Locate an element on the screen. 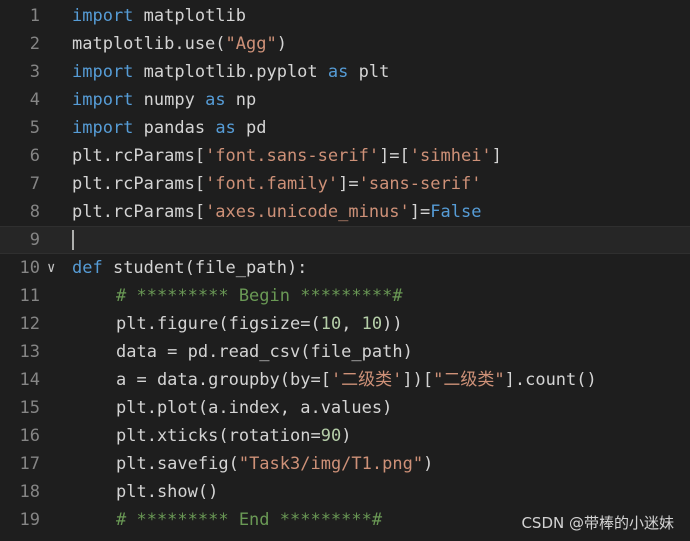 This screenshot has width=690, height=541. code-line: 11 # ********* Begin *********# is located at coordinates (345, 296).